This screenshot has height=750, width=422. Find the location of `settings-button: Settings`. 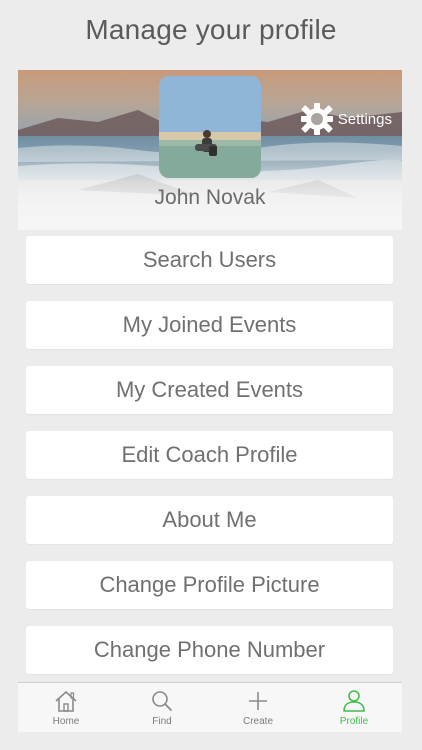

settings-button: Settings is located at coordinates (346, 119).